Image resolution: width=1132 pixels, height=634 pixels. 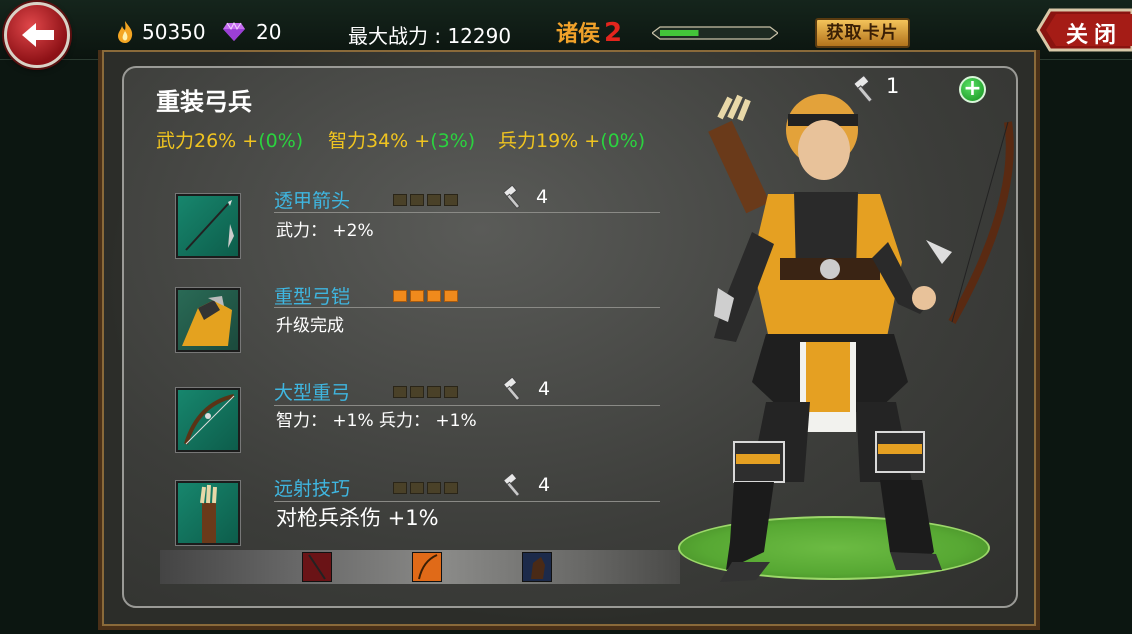 I want to click on equip-name: 透甲箭头, so click(x=312, y=199).